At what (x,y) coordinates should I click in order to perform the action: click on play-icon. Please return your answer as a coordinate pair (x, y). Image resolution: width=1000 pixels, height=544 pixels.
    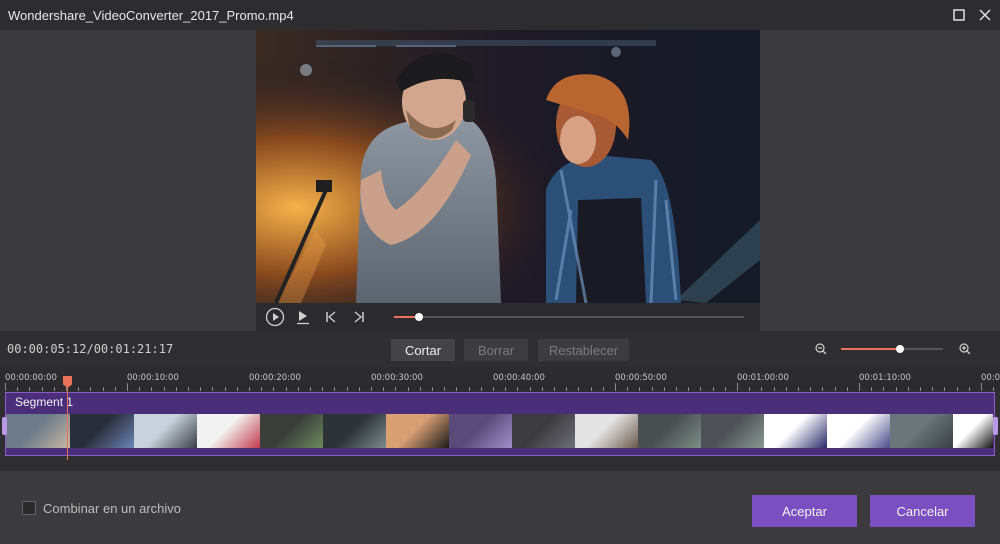
    Looking at the image, I should click on (275, 317).